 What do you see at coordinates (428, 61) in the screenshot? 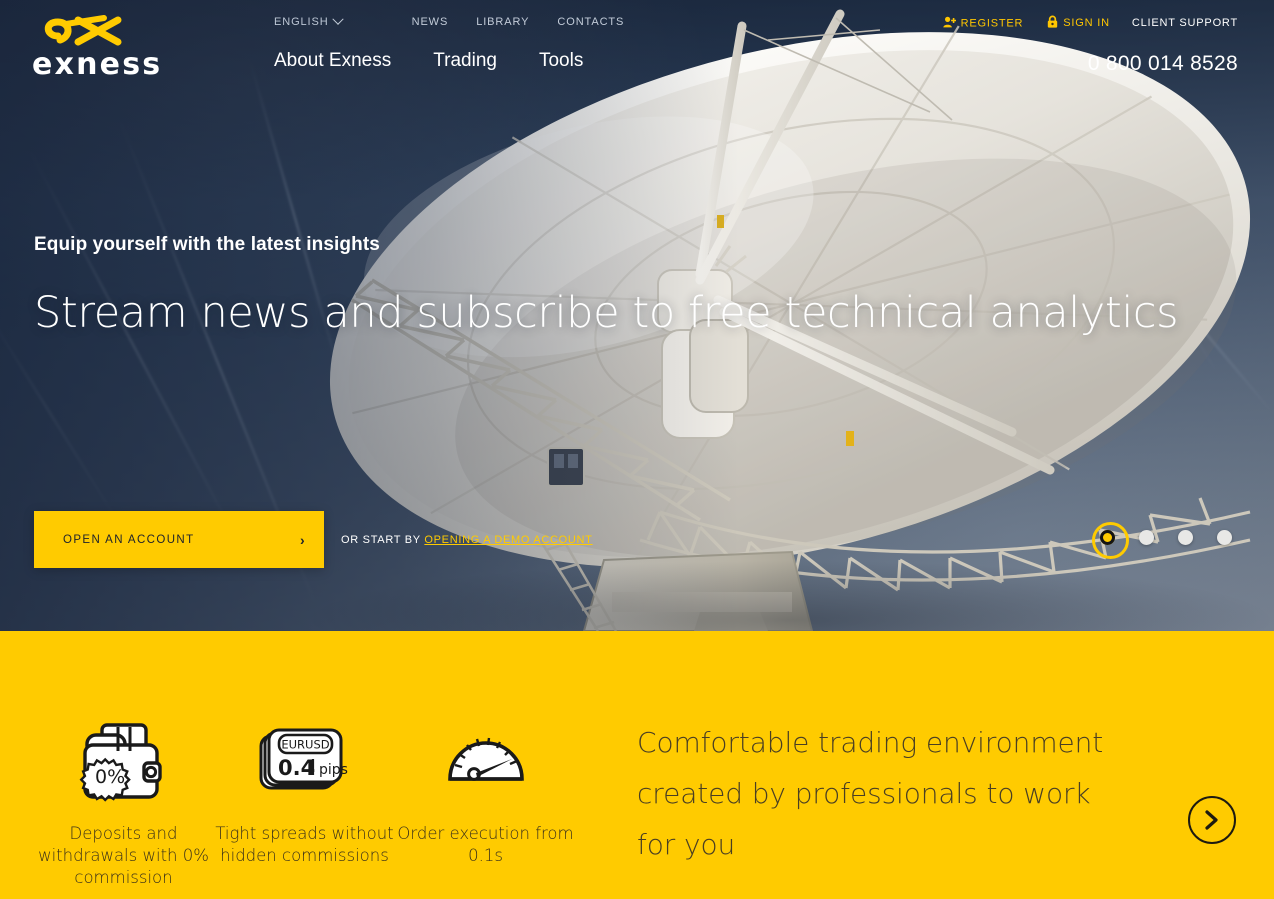
I see `main-nav: About Exness Trading Tools` at bounding box center [428, 61].